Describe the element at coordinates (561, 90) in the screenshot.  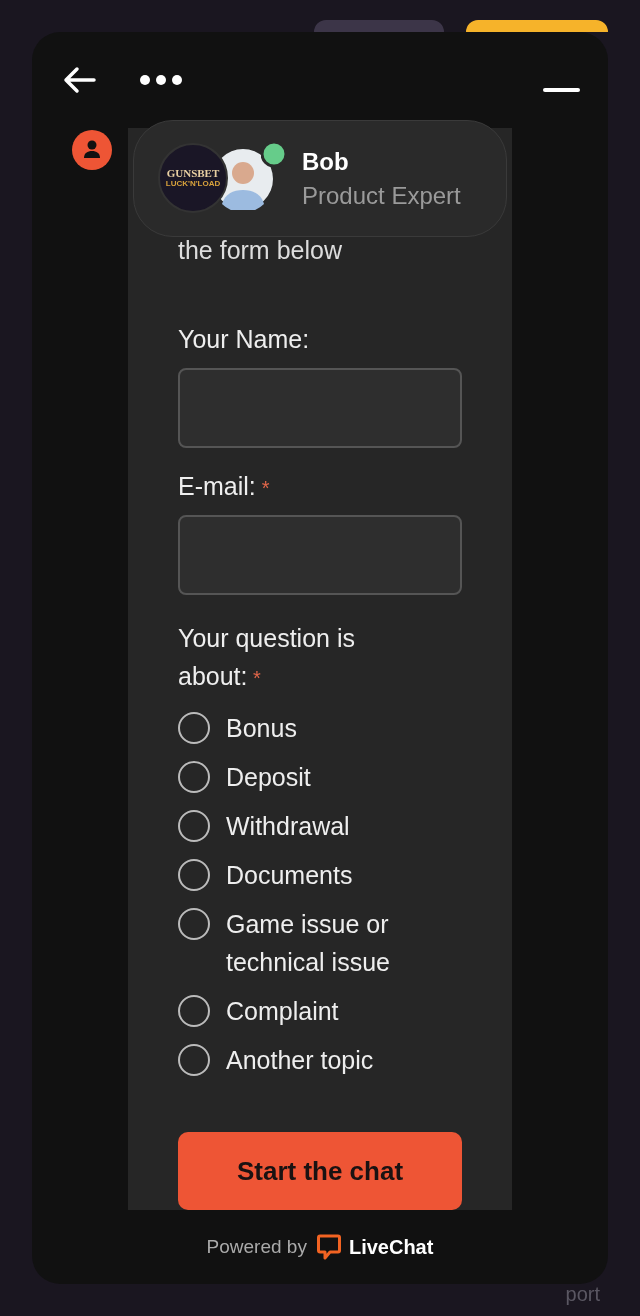
I see `minimize-icon` at that location.